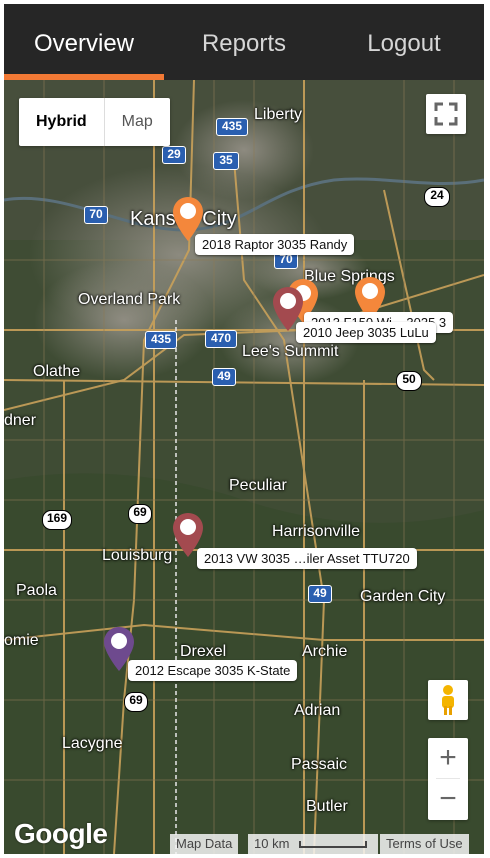 This screenshot has height=858, width=490. What do you see at coordinates (137, 555) in the screenshot?
I see `place-label: Louisburg` at bounding box center [137, 555].